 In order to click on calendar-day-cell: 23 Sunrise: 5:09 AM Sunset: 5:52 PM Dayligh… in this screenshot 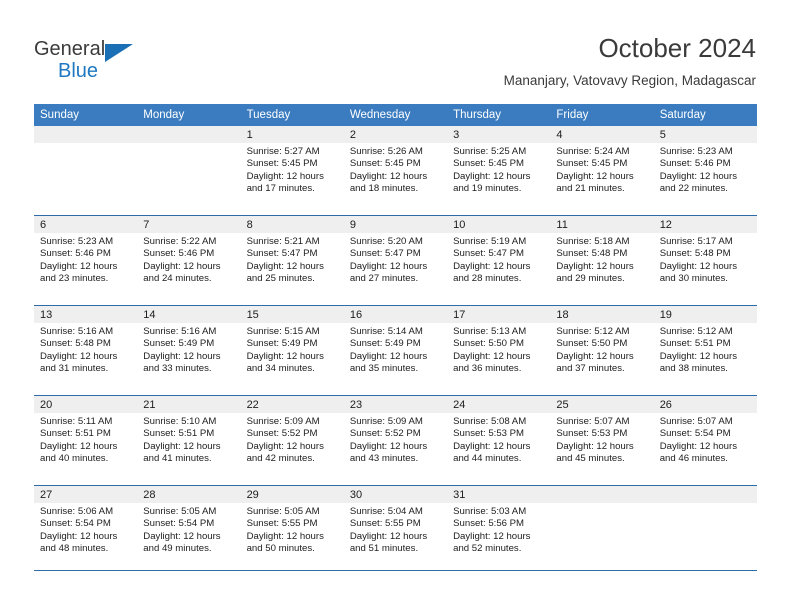, I will do `click(395, 440)`.